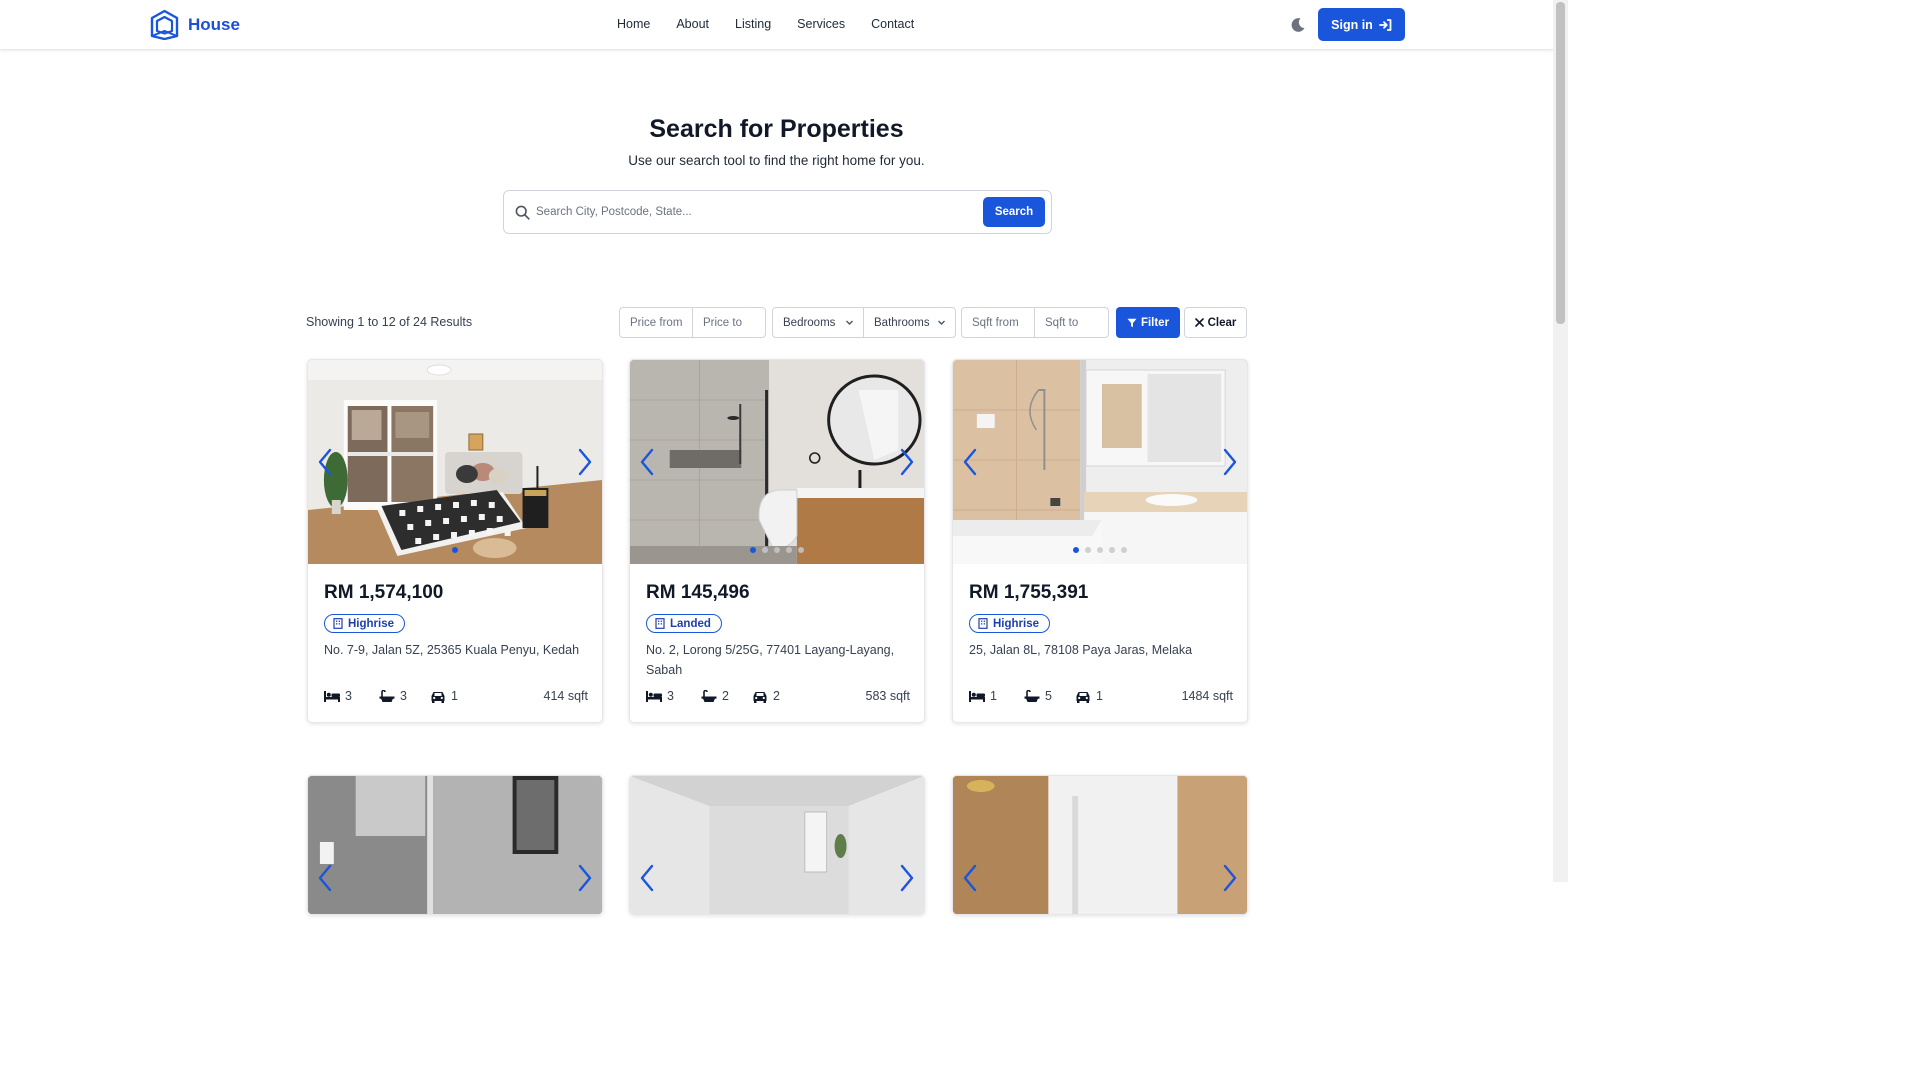 Image resolution: width=1920 pixels, height=1080 pixels. What do you see at coordinates (753, 24) in the screenshot?
I see `nav-link-listing: Listing` at bounding box center [753, 24].